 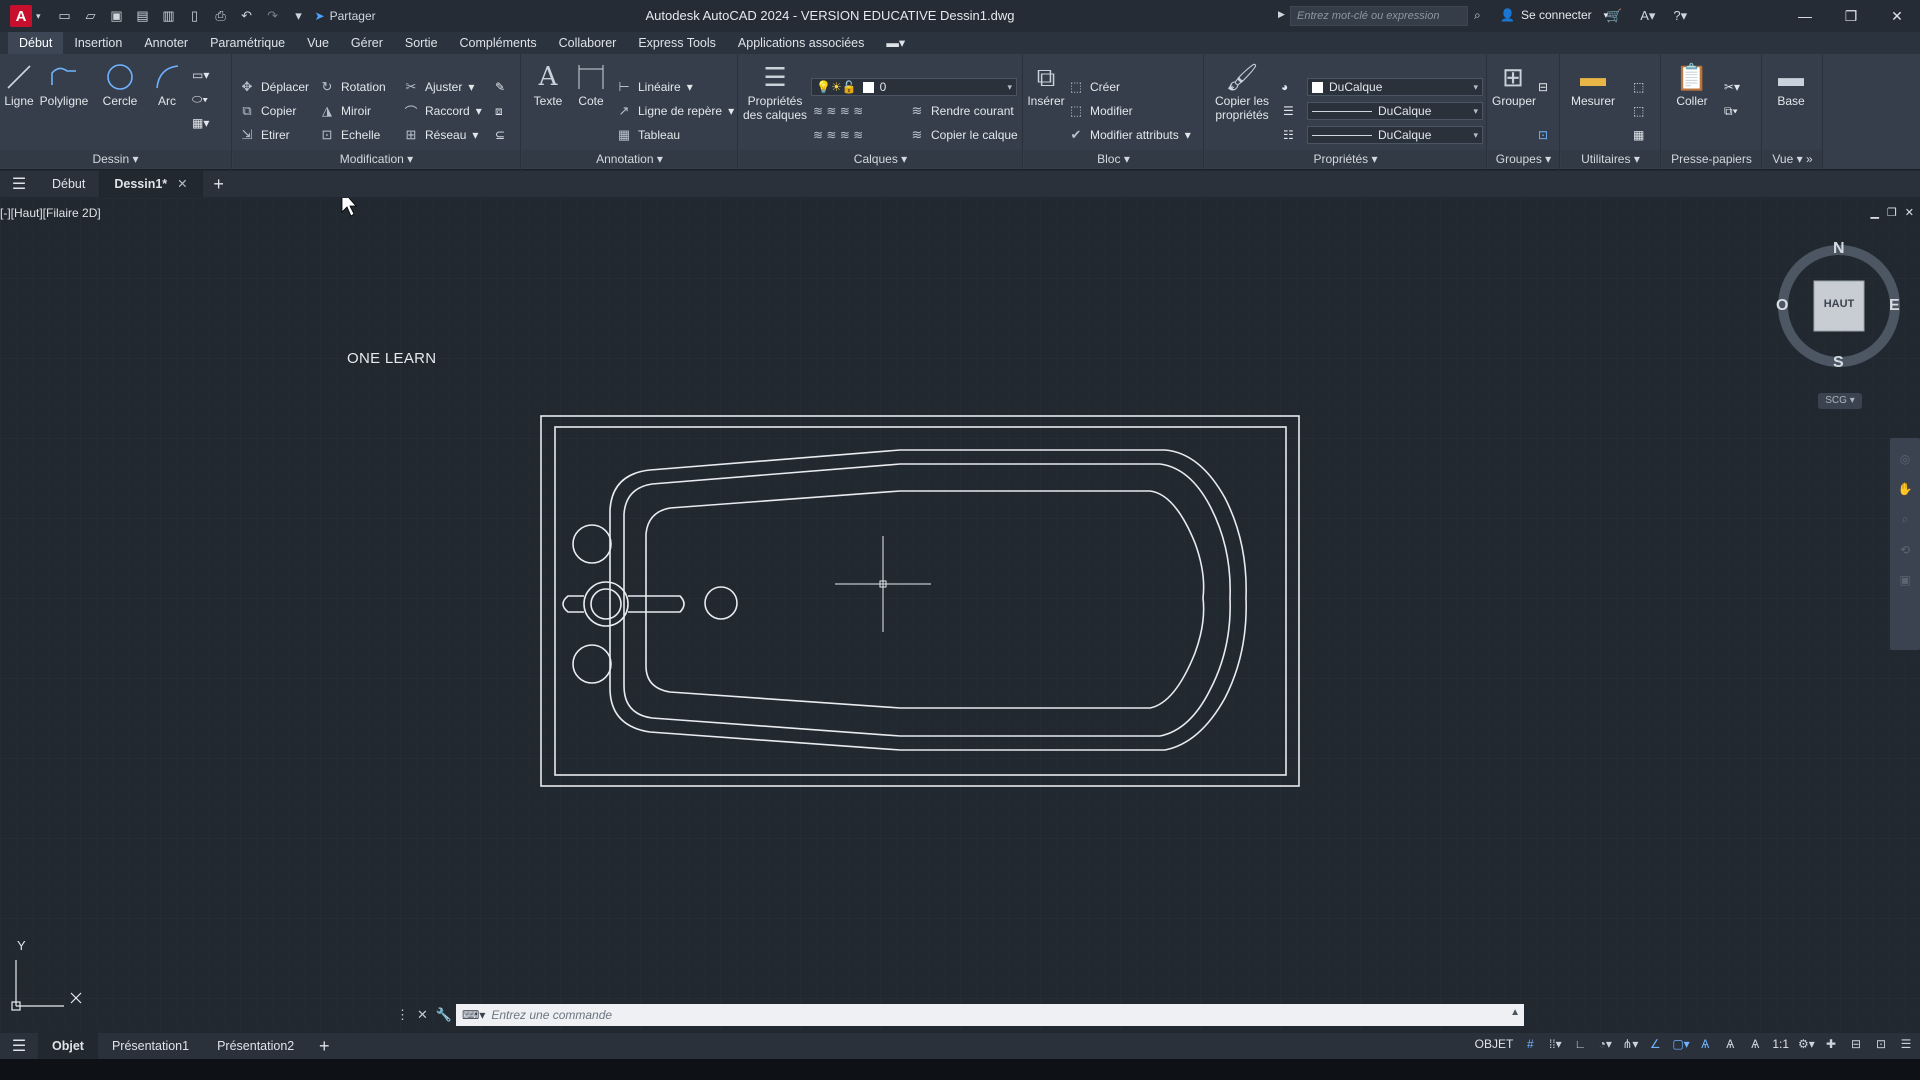 What do you see at coordinates (961, 111) in the screenshot?
I see `rendre-courant-button: ≋ Rendre courant` at bounding box center [961, 111].